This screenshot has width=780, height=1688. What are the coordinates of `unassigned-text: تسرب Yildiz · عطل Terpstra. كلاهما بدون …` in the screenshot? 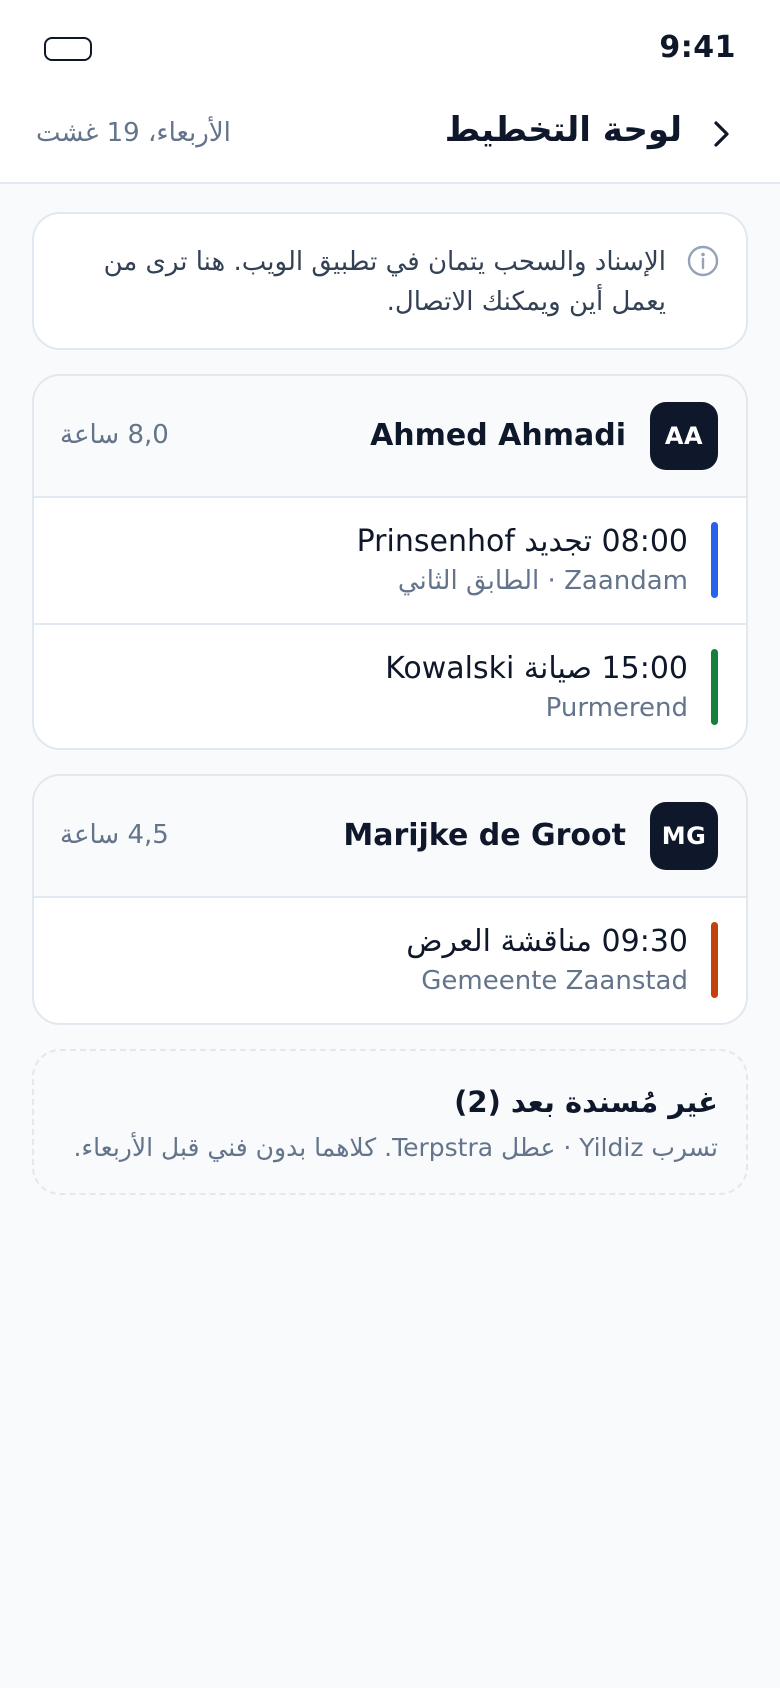 It's located at (395, 1147).